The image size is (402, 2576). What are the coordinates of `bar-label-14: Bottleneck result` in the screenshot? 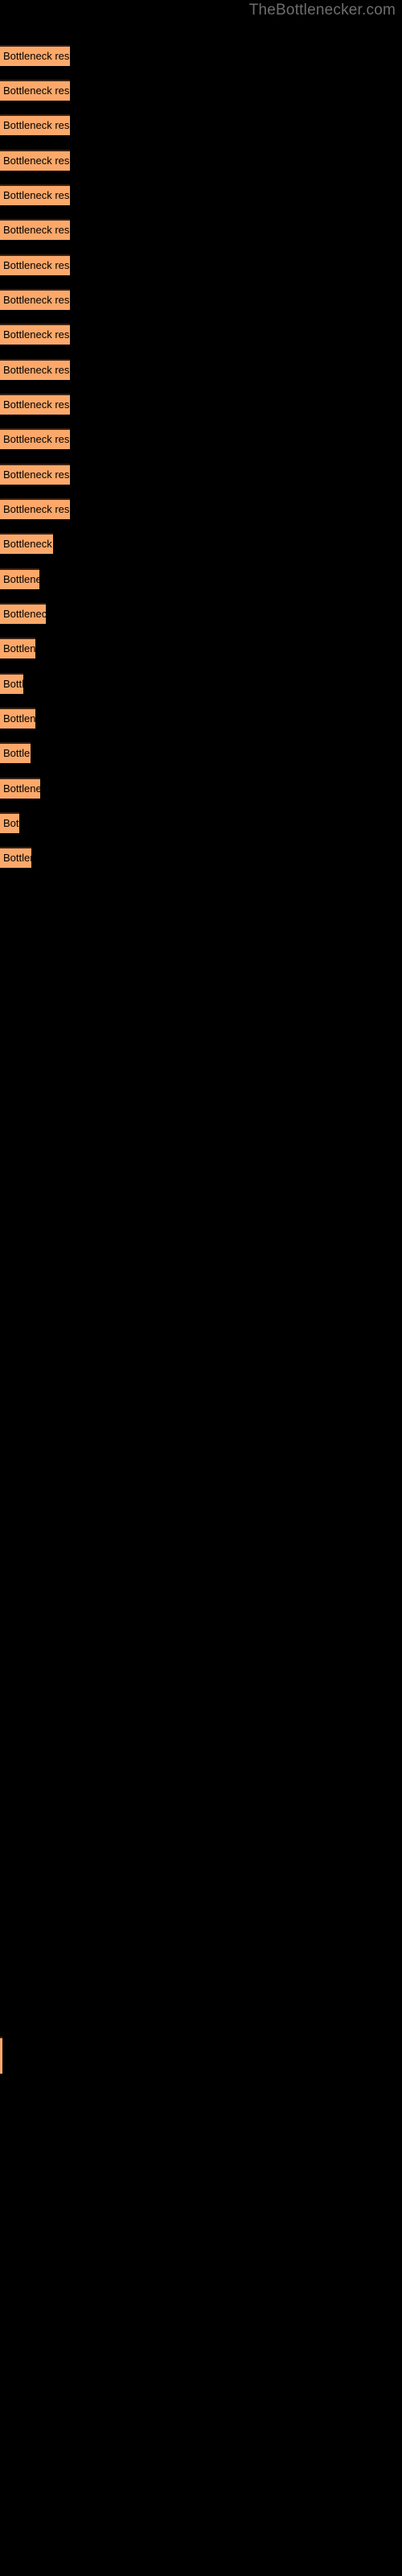 It's located at (36, 509).